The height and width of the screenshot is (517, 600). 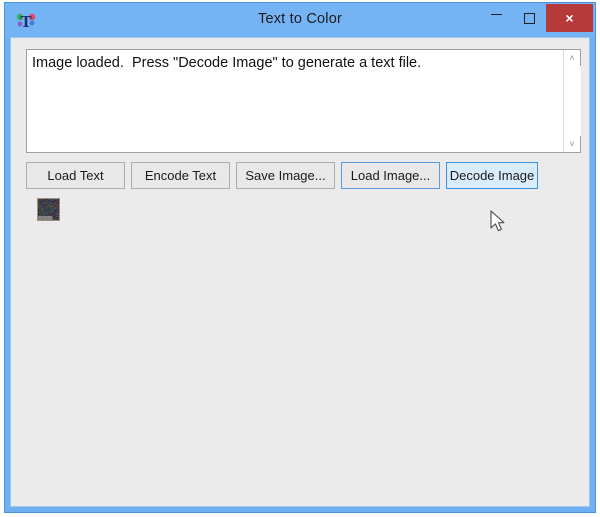 I want to click on close-button: ×, so click(x=569, y=18).